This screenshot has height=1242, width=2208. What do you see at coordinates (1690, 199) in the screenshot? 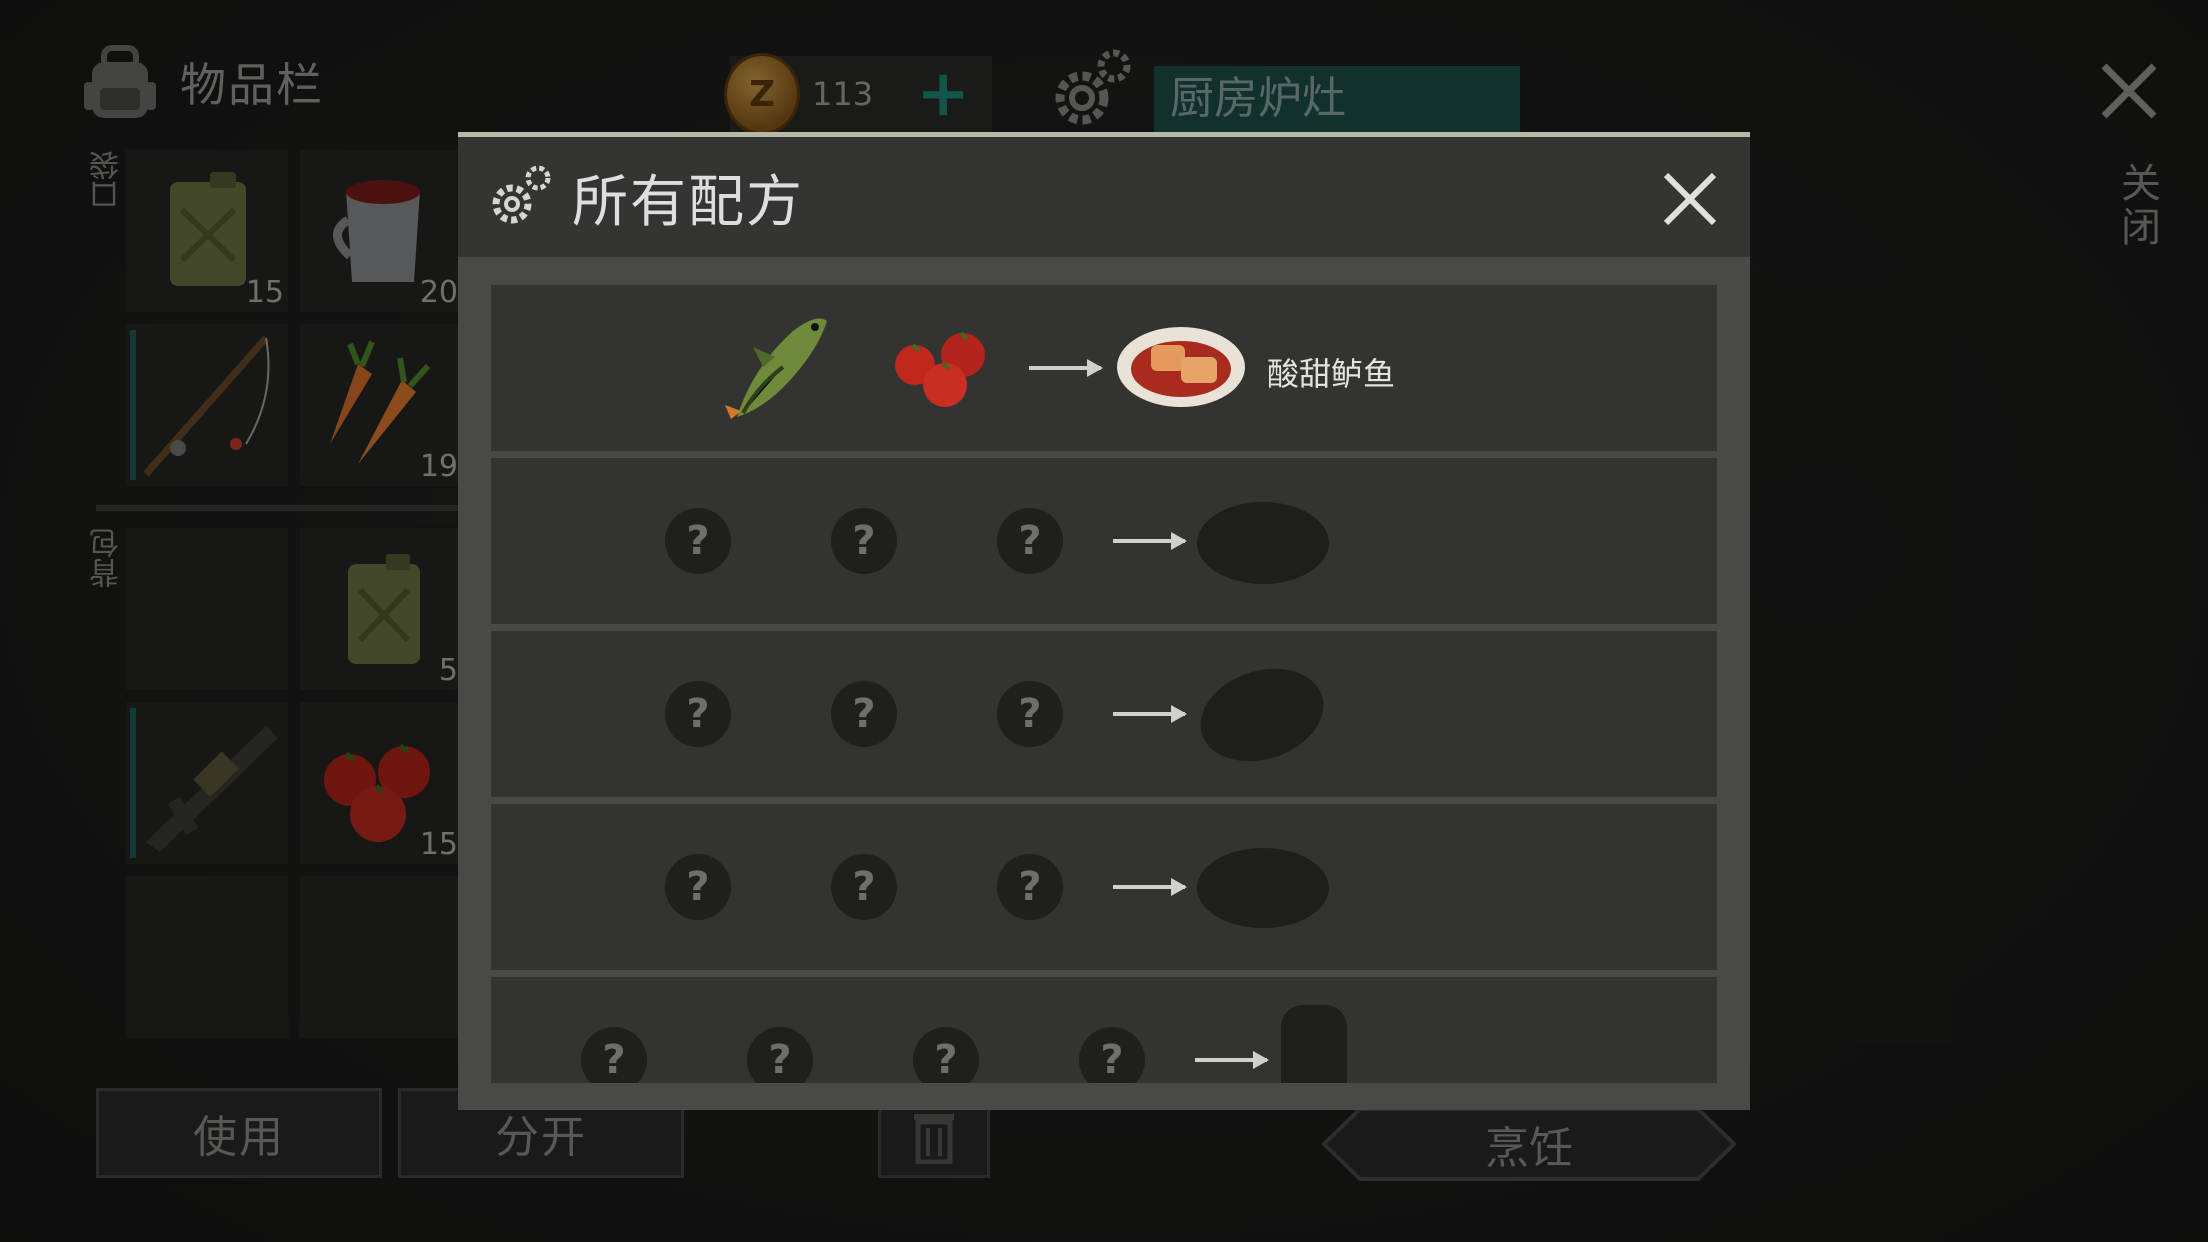
I see `close-icon` at bounding box center [1690, 199].